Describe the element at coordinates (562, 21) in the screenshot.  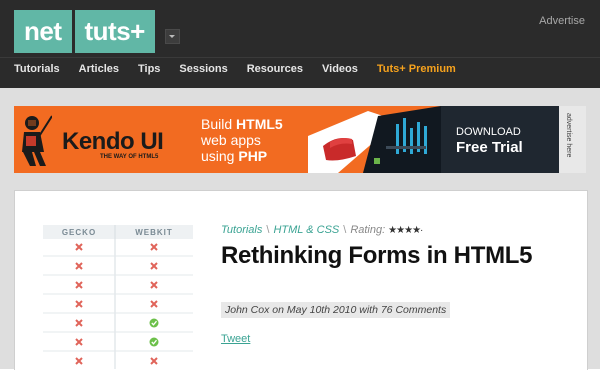
I see `advertise-link: Advertise` at that location.